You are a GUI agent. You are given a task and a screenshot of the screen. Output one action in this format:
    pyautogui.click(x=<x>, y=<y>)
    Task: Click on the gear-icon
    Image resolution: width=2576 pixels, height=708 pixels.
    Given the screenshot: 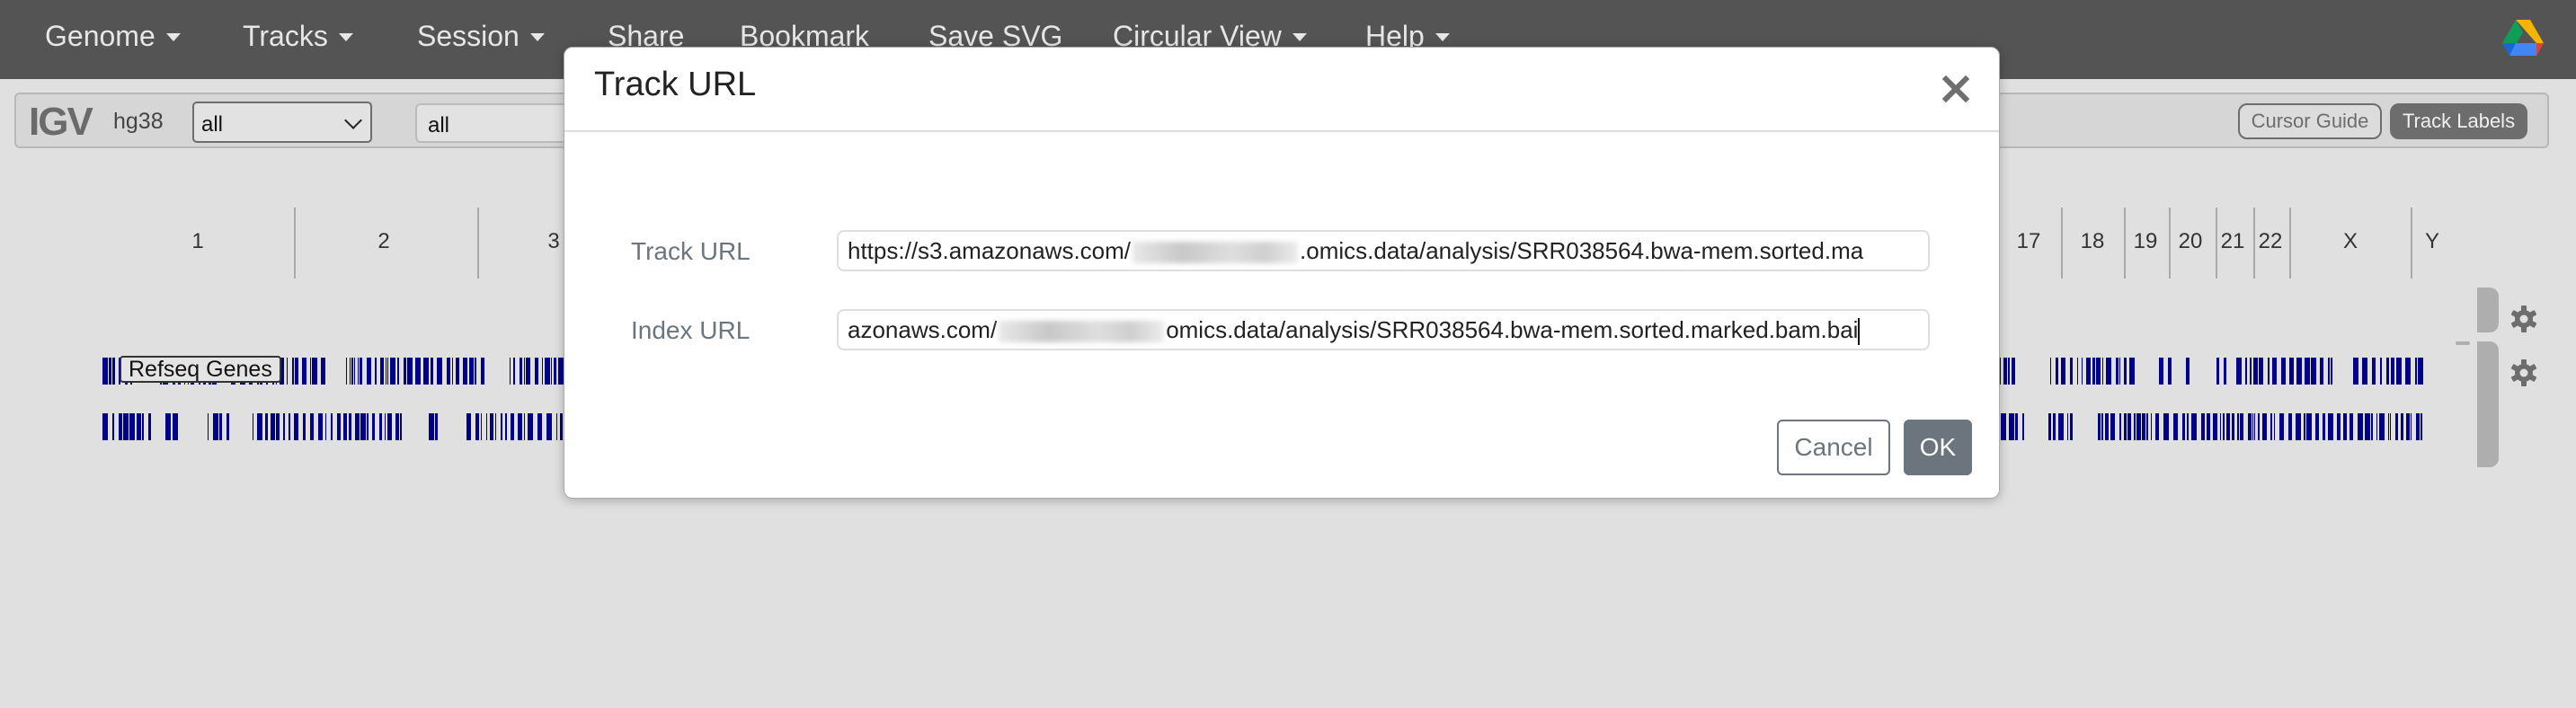 What is the action you would take?
    pyautogui.click(x=2523, y=372)
    